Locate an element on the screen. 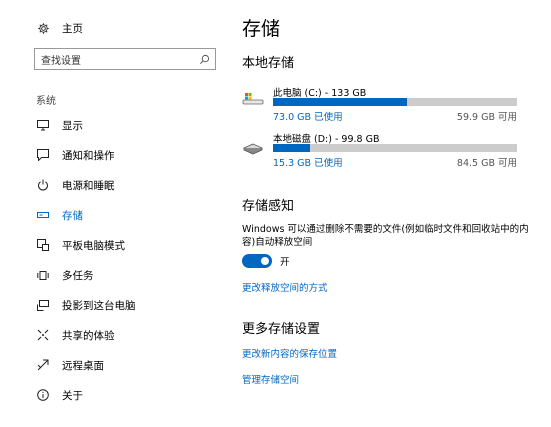 Image resolution: width=551 pixels, height=427 pixels. notification-icon is located at coordinates (43, 155).